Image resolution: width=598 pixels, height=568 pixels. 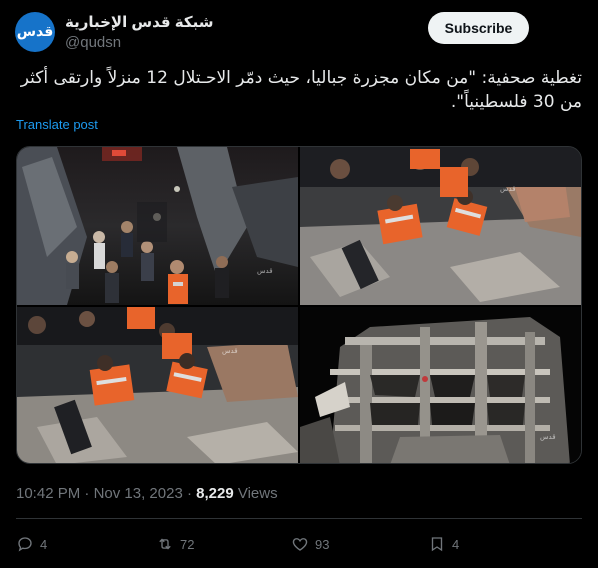 What do you see at coordinates (255, 493) in the screenshot?
I see `views-label: Views` at bounding box center [255, 493].